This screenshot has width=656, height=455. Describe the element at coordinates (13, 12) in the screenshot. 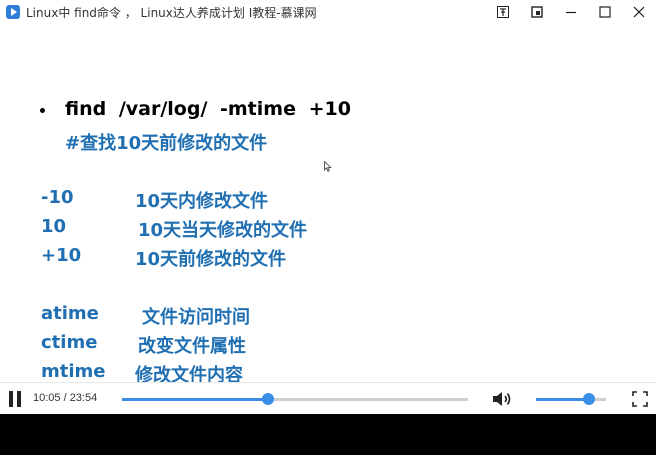

I see `video-player-icon` at that location.